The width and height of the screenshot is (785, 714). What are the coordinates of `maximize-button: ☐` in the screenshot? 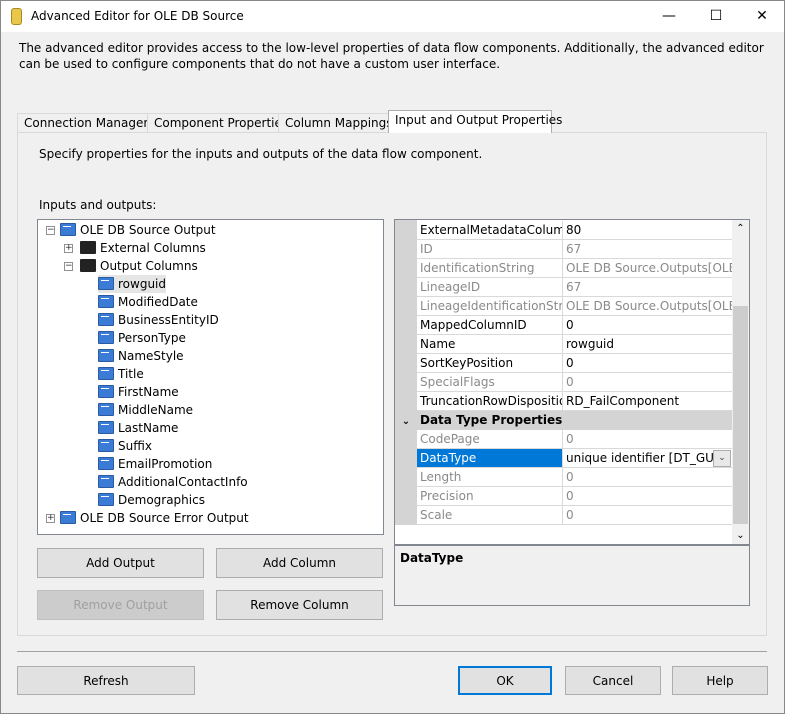 It's located at (716, 16).